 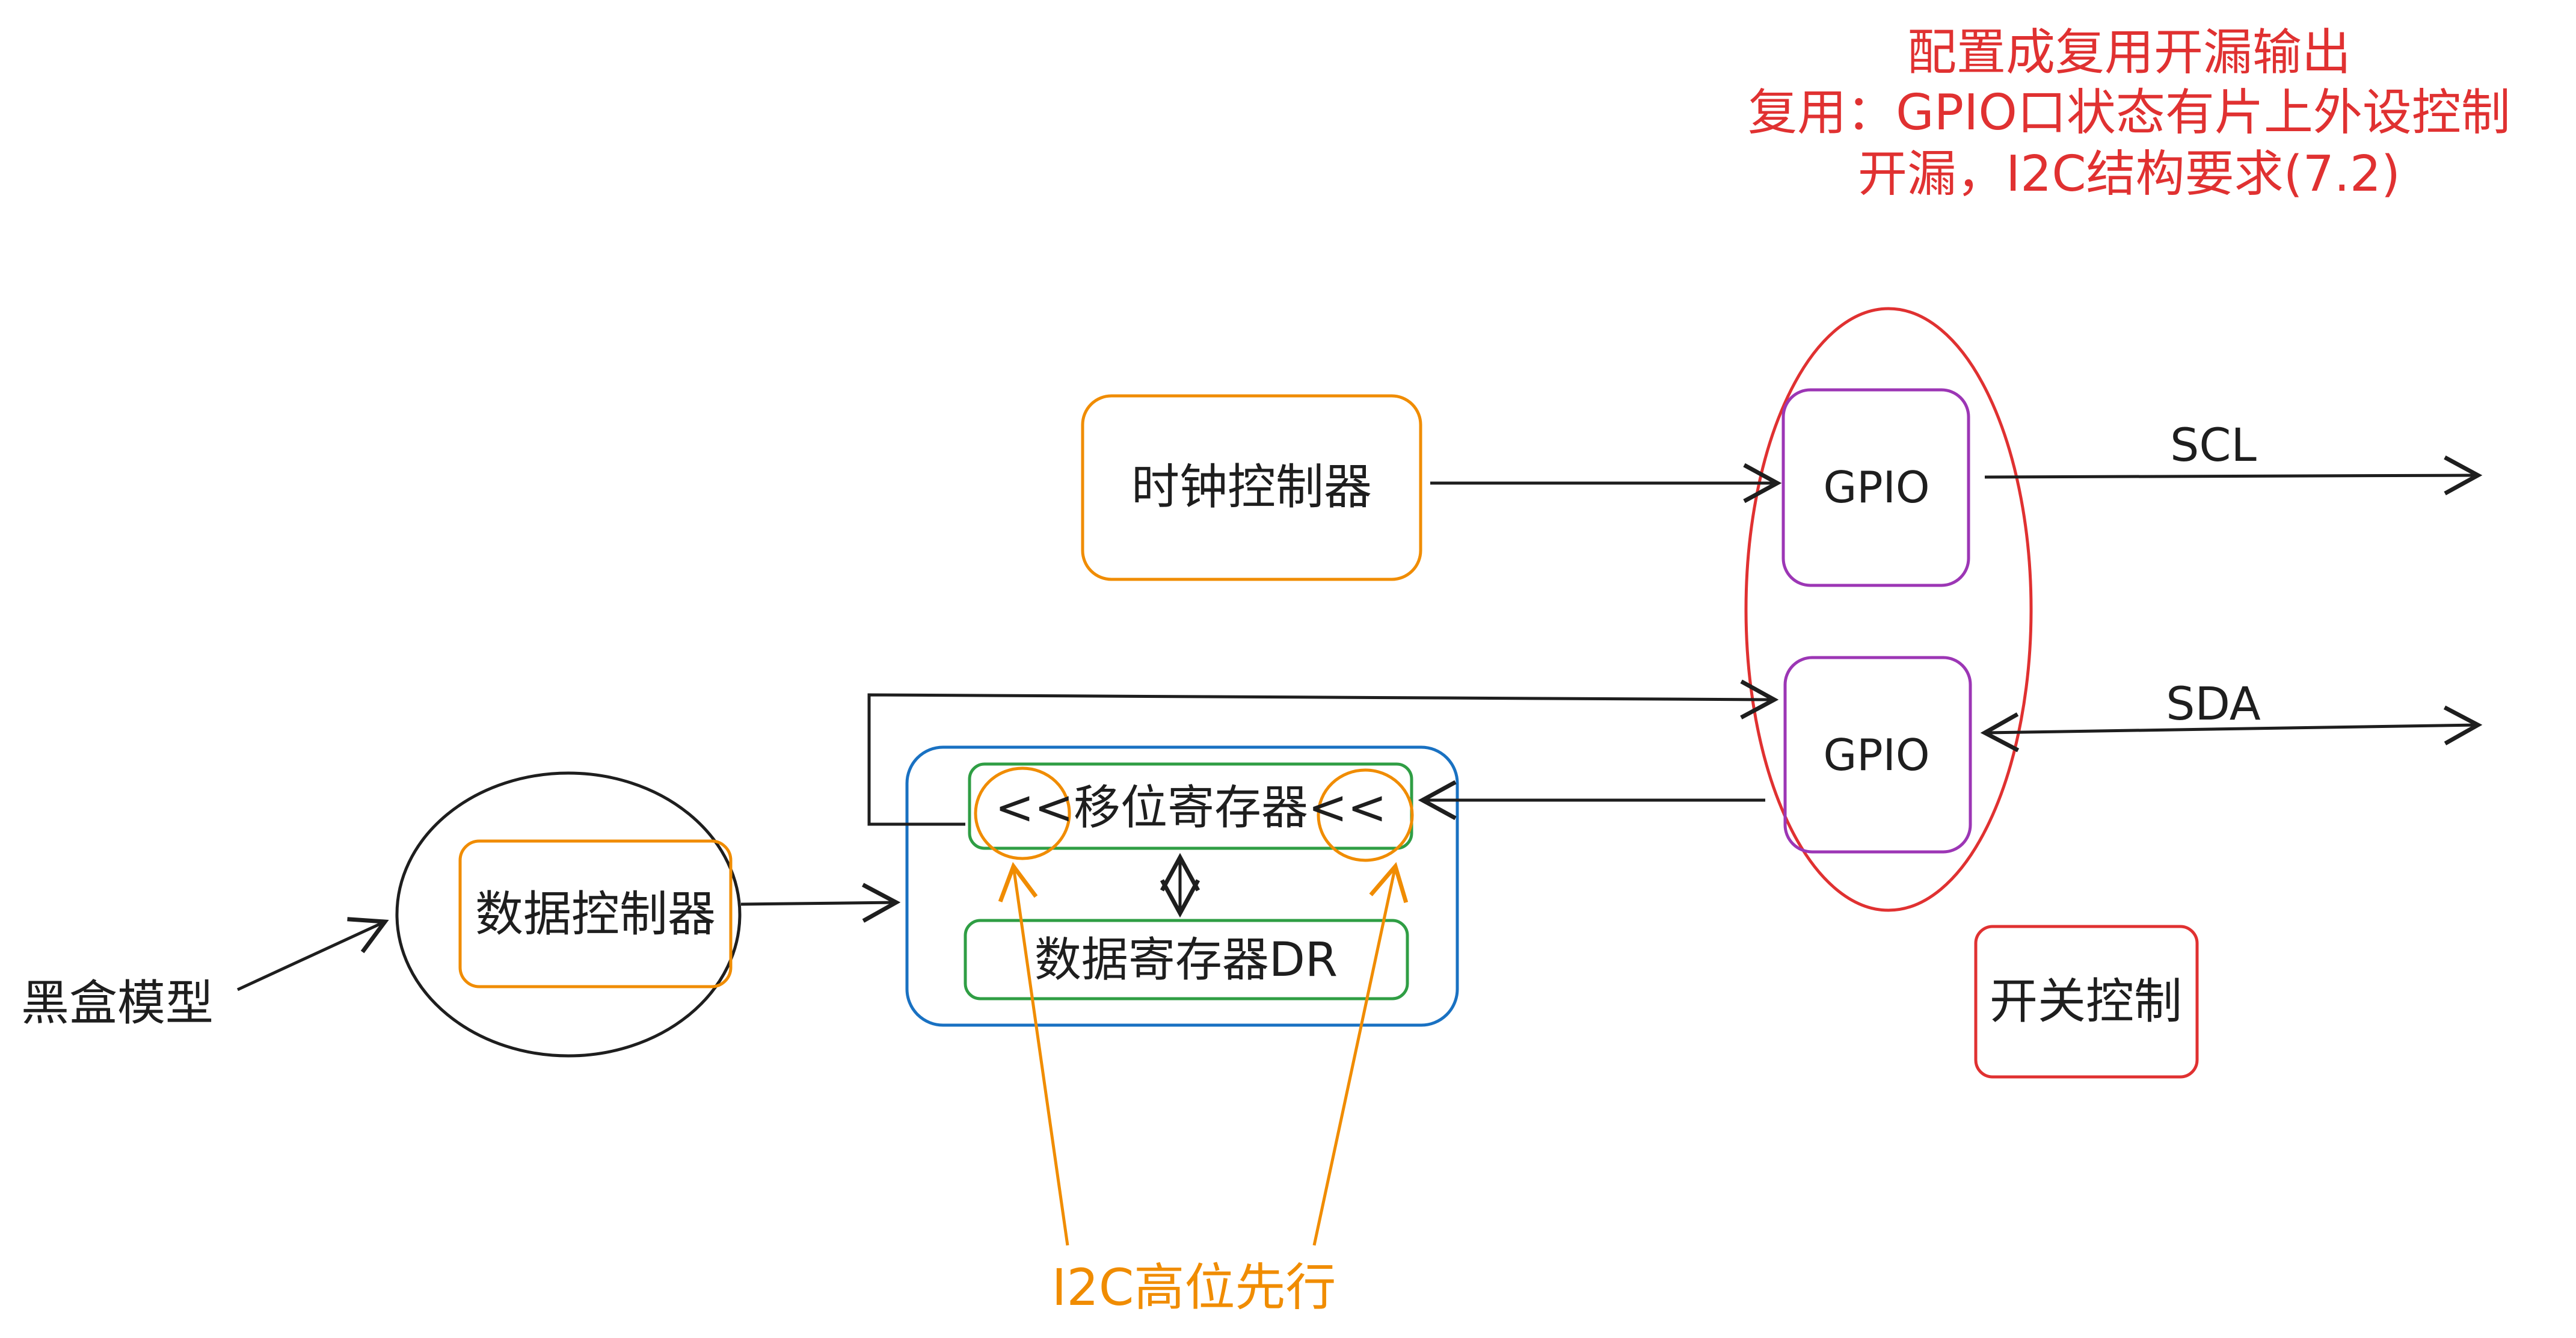 What do you see at coordinates (2129, 113) in the screenshot?
I see `note-line-2: 复用：GPIO口状态有片上外设控制` at bounding box center [2129, 113].